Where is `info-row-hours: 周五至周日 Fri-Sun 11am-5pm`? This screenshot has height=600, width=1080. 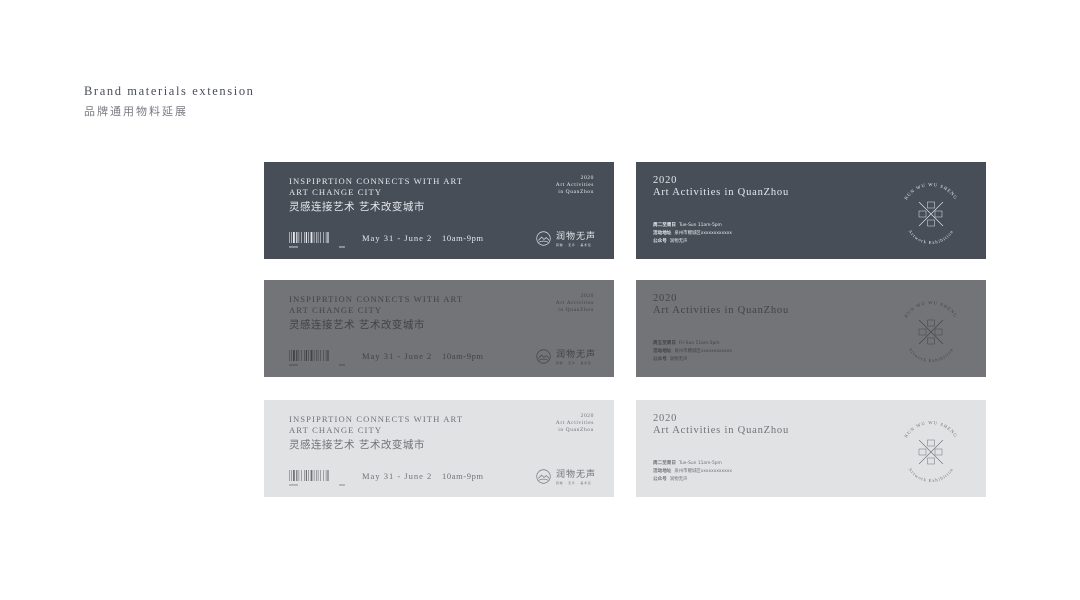 info-row-hours: 周五至周日 Fri-Sun 11am-5pm is located at coordinates (692, 344).